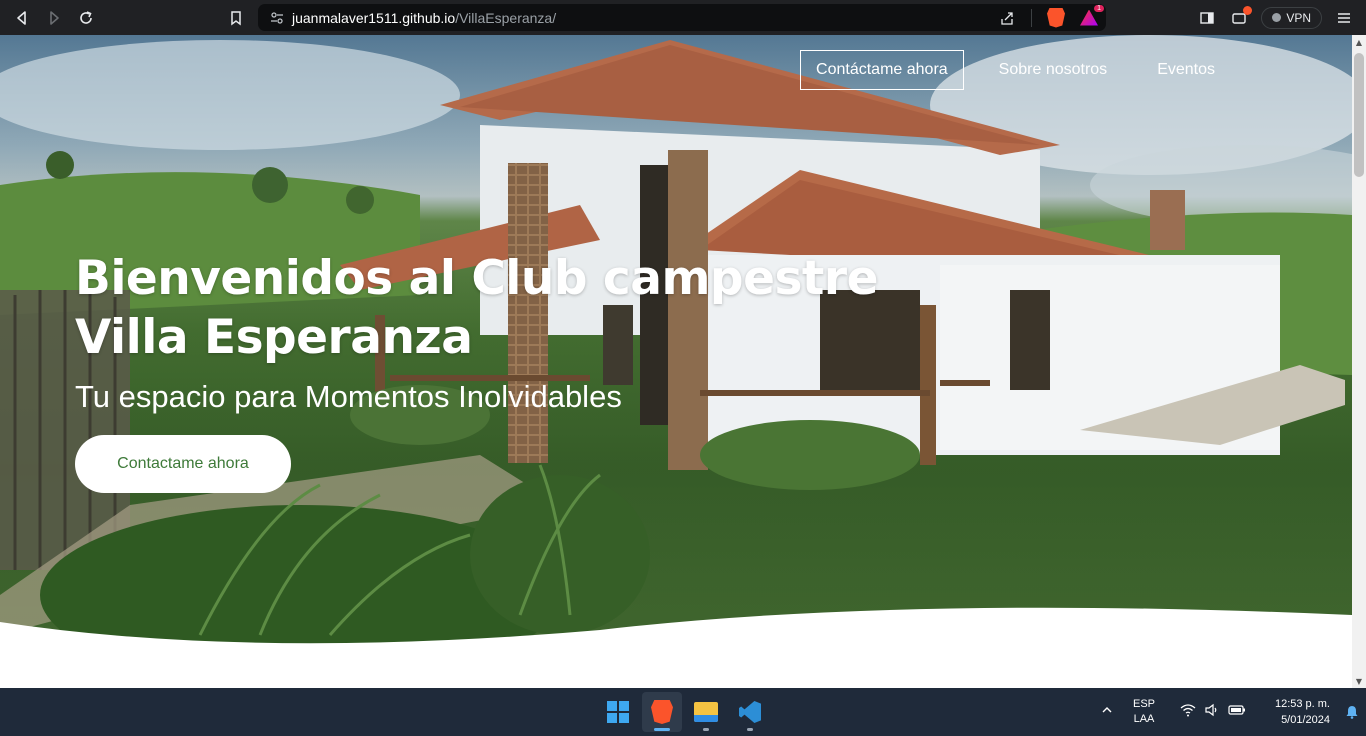 The height and width of the screenshot is (736, 1366). Describe the element at coordinates (1302, 704) in the screenshot. I see `clock-time: 12:53 p. m.` at that location.